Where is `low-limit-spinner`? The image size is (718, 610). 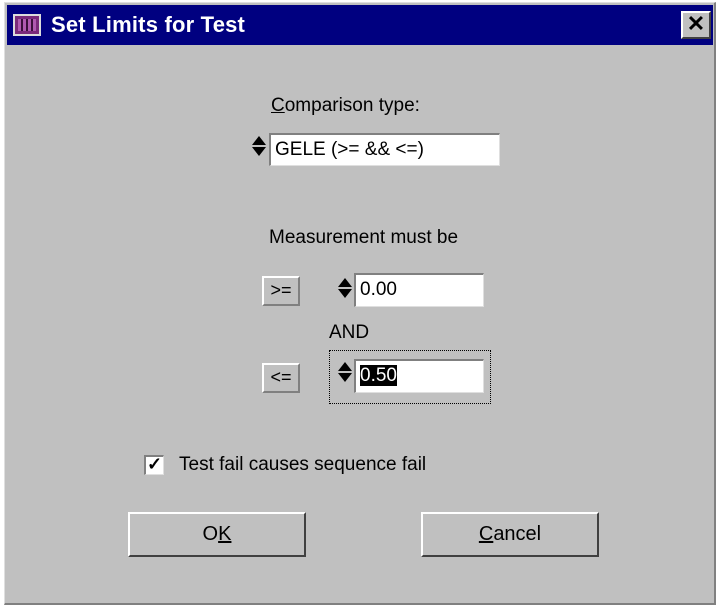 low-limit-spinner is located at coordinates (345, 288).